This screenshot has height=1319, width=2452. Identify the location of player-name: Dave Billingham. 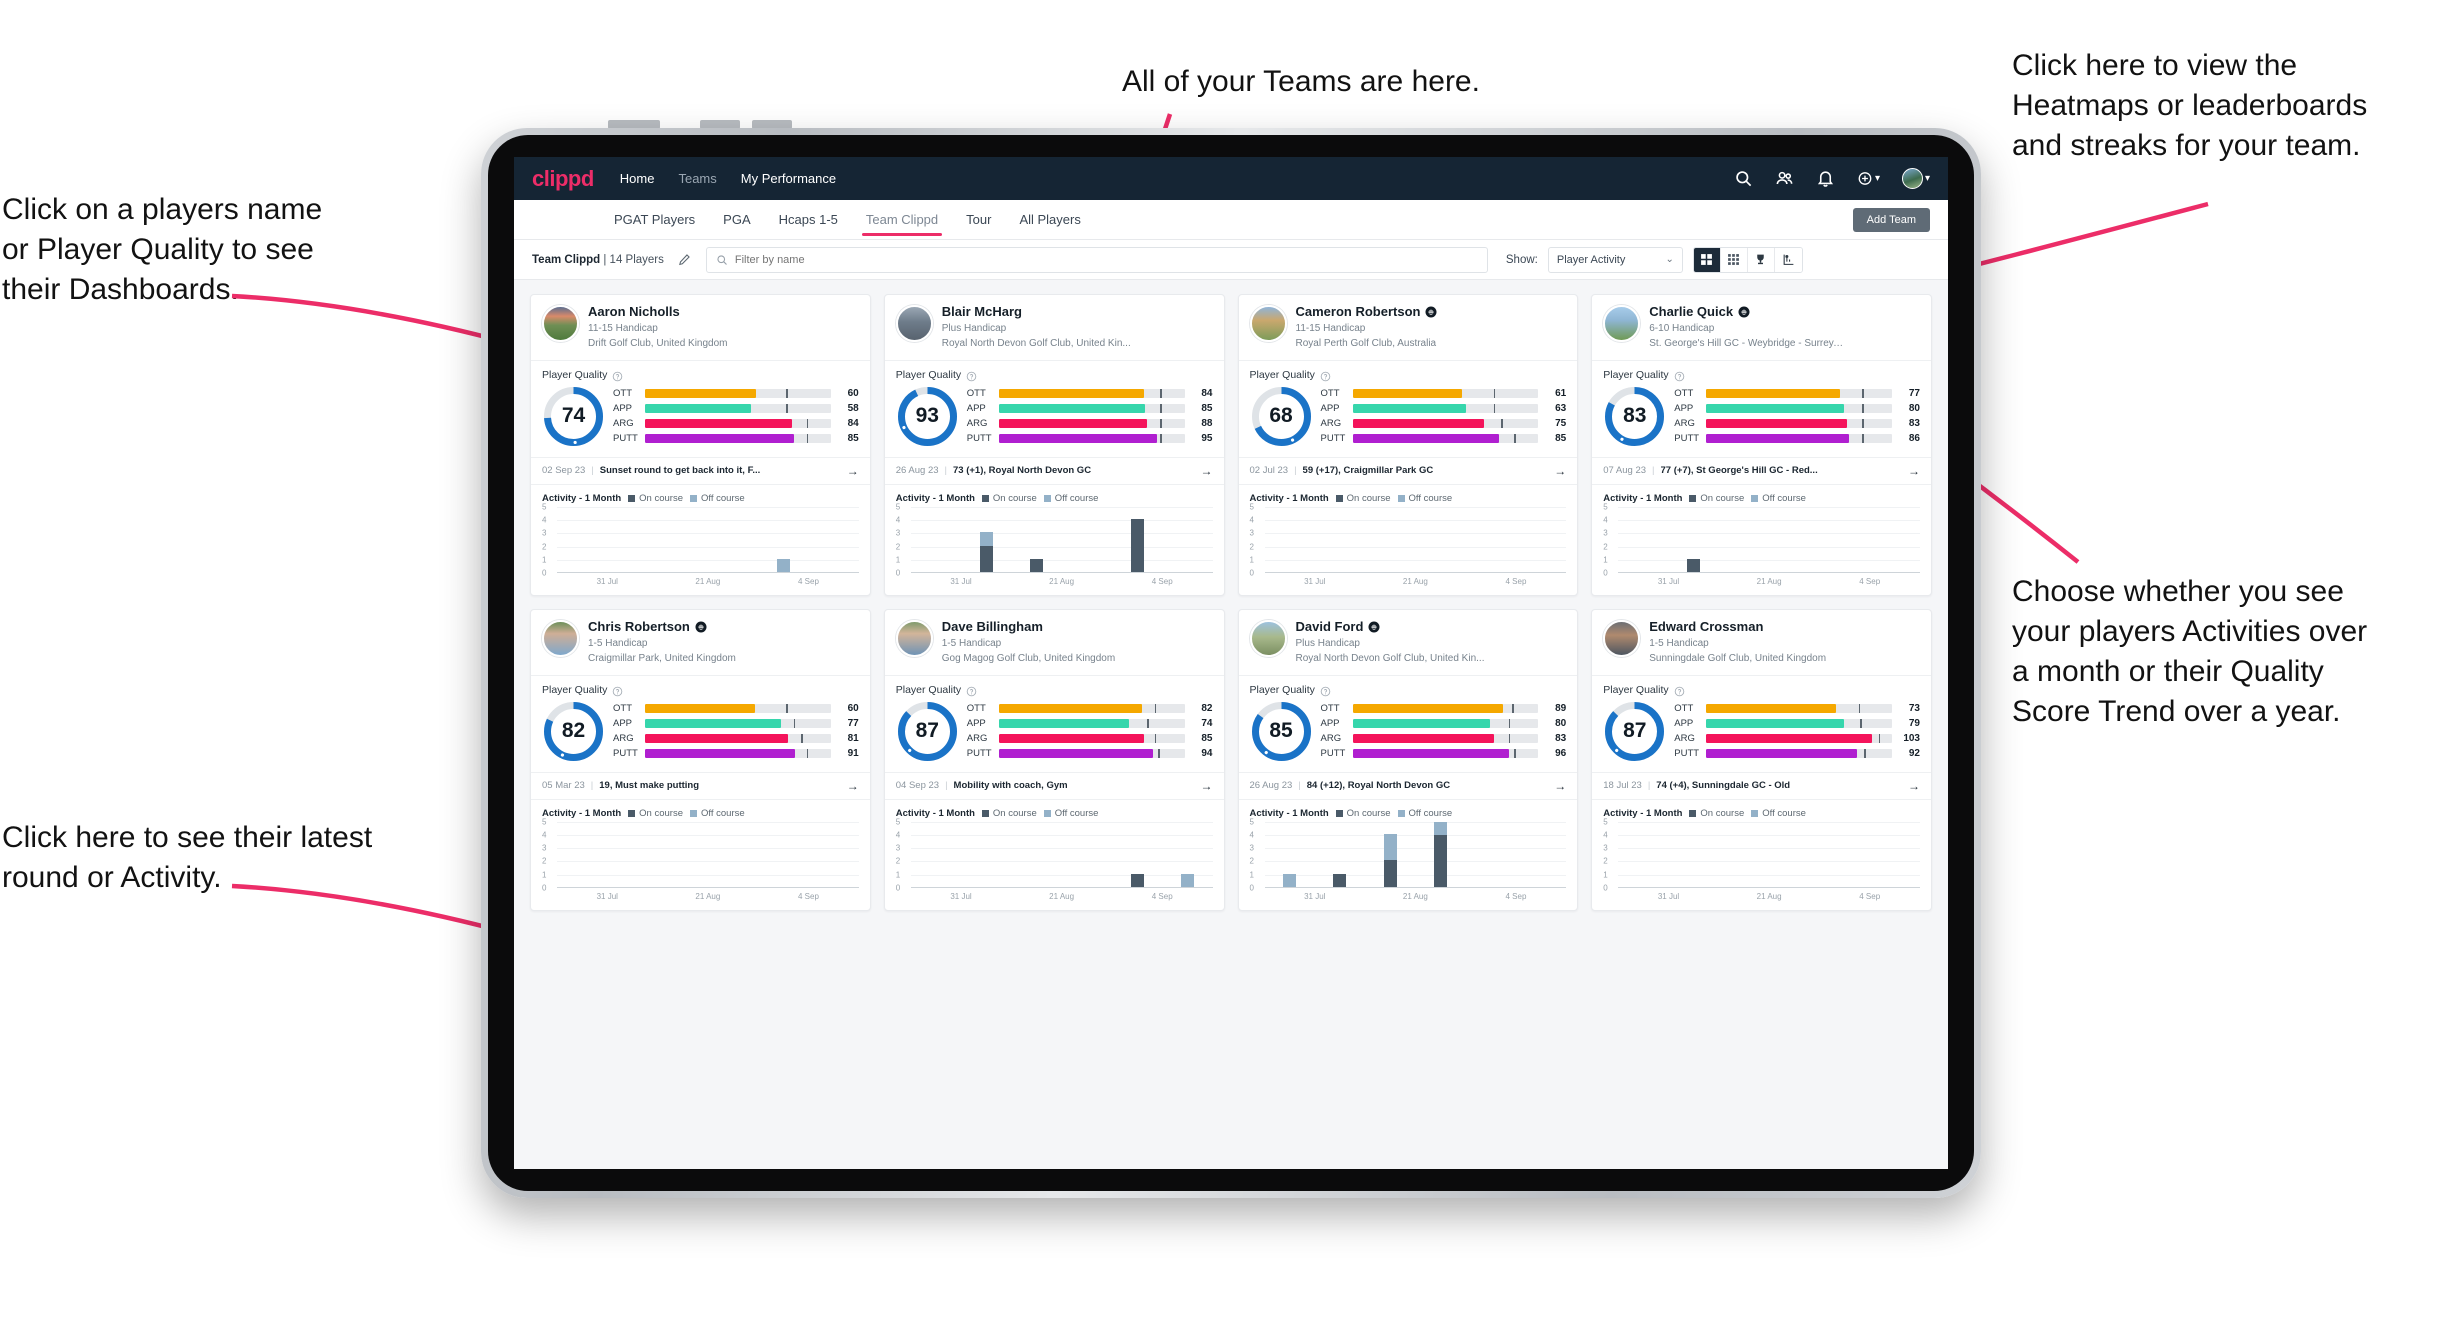
(1028, 627).